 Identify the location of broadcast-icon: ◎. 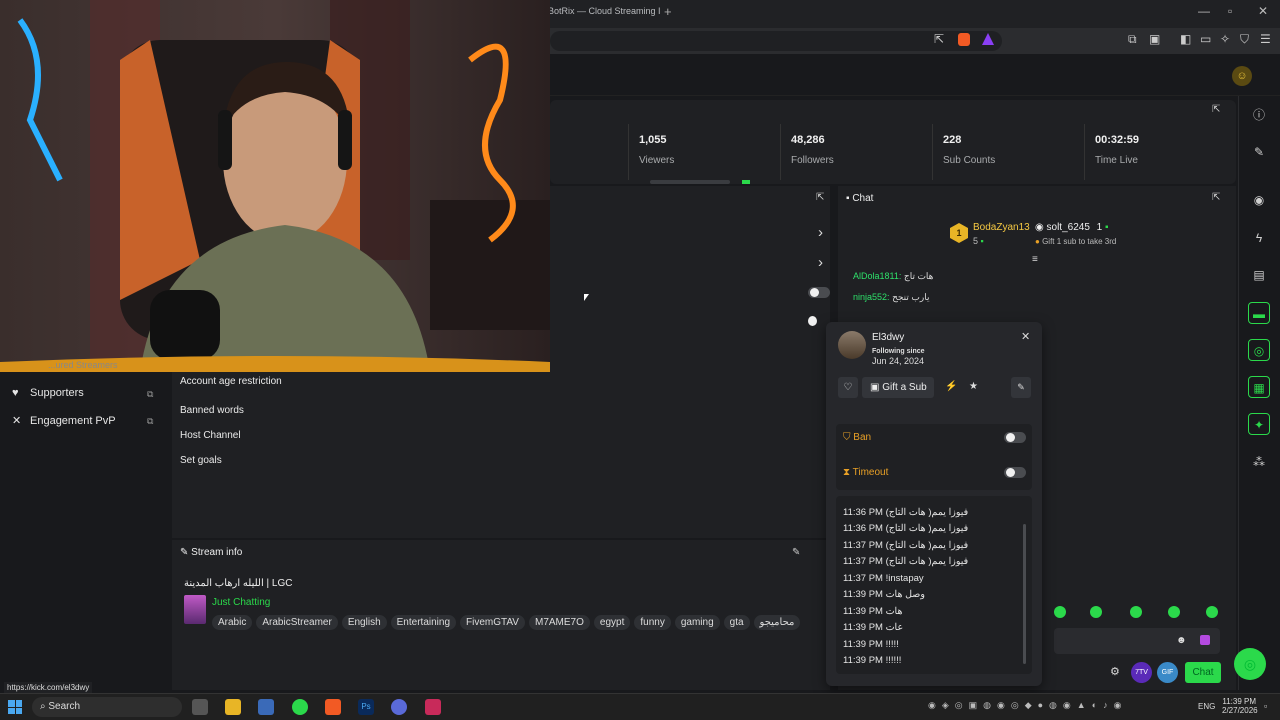
(1259, 350).